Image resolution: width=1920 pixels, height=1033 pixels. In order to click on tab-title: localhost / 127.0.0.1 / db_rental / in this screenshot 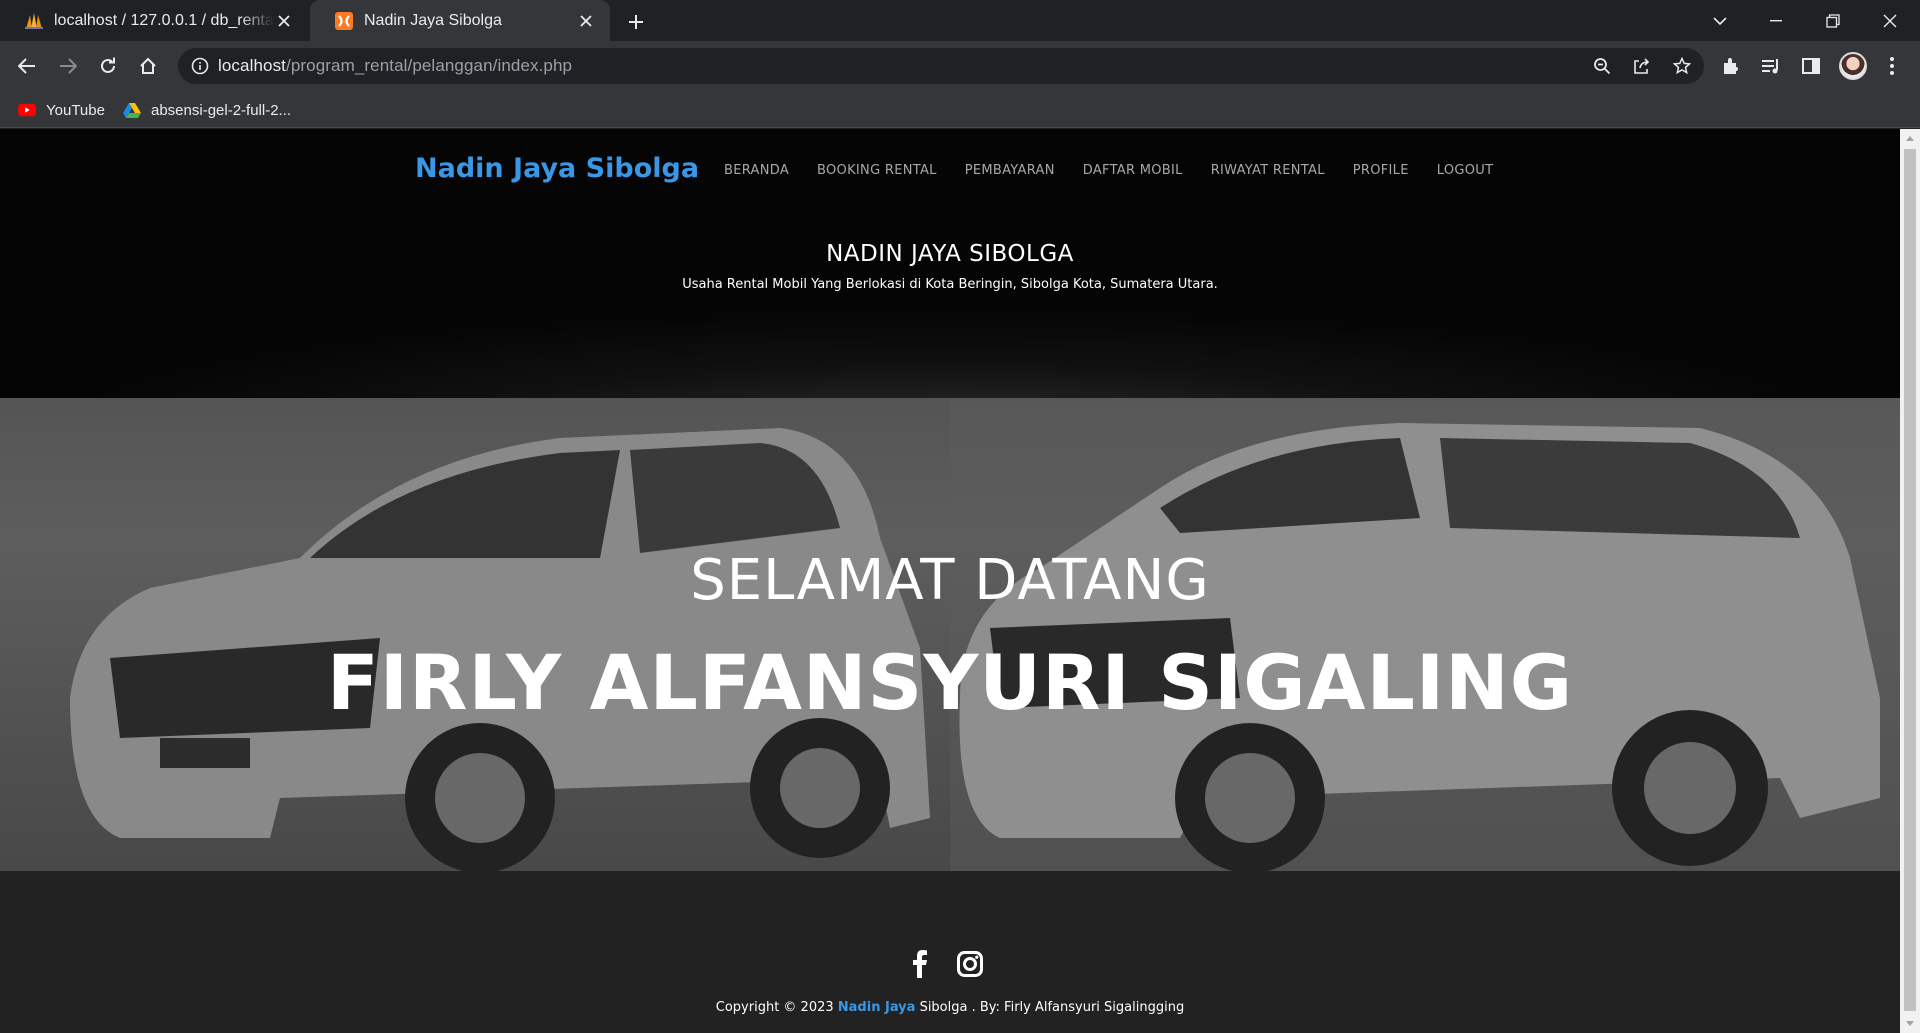, I will do `click(164, 20)`.